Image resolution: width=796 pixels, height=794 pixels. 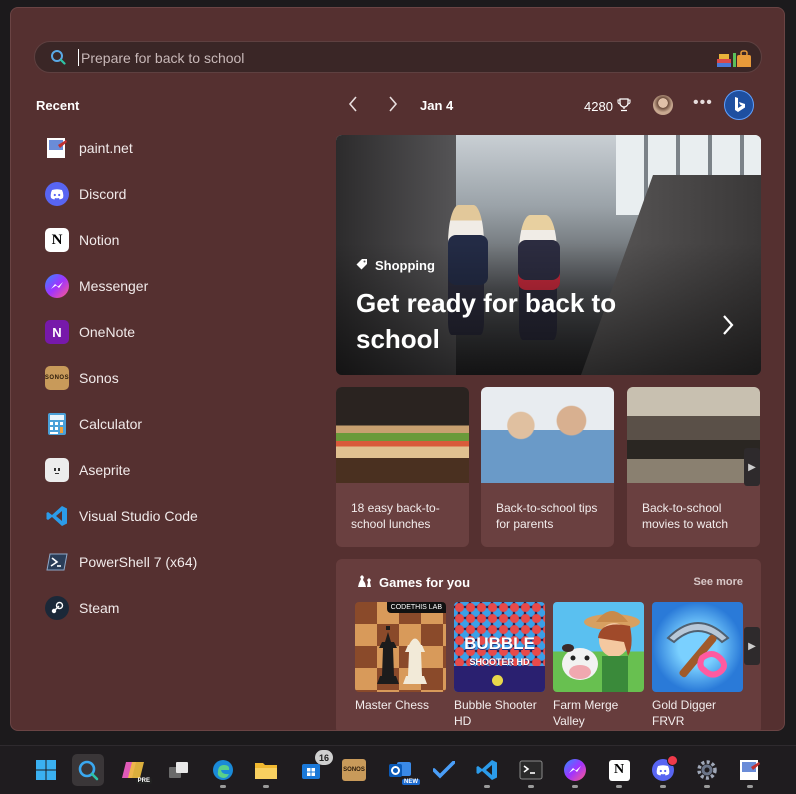 I want to click on app-label: Steam, so click(x=99, y=608).